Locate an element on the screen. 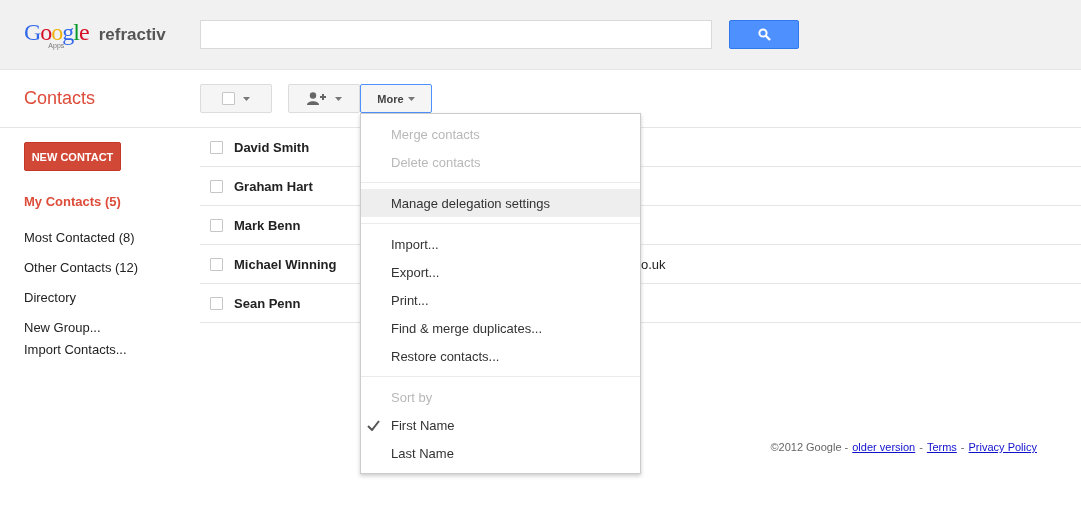 The width and height of the screenshot is (1081, 519). select-button is located at coordinates (236, 98).